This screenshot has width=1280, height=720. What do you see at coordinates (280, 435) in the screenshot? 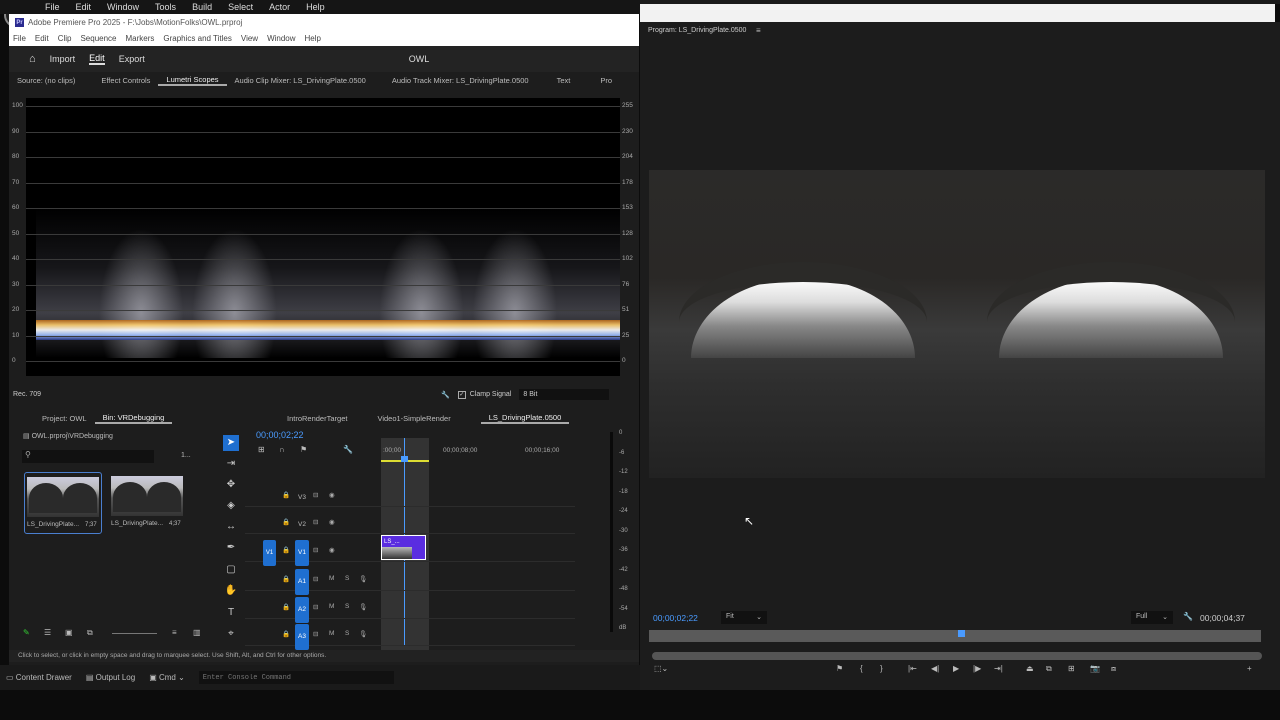
I see `timeline-timecode: 00;00;02;22` at bounding box center [280, 435].